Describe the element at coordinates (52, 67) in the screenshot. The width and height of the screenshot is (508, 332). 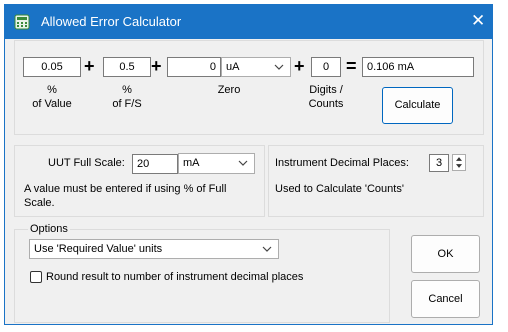
I see `percent-of-value-input: 0.05` at that location.